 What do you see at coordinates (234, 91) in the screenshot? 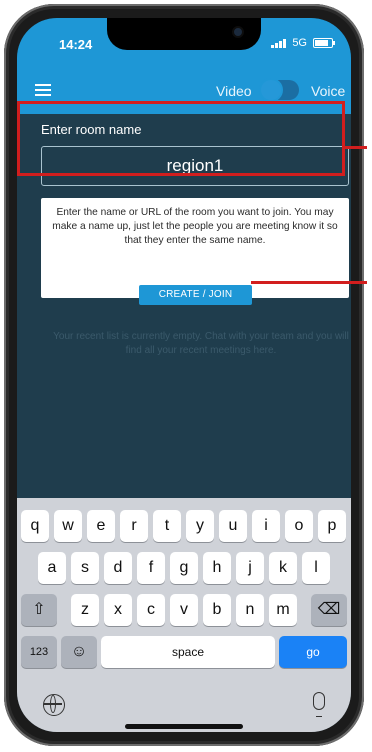
I see `video-label: Video` at bounding box center [234, 91].